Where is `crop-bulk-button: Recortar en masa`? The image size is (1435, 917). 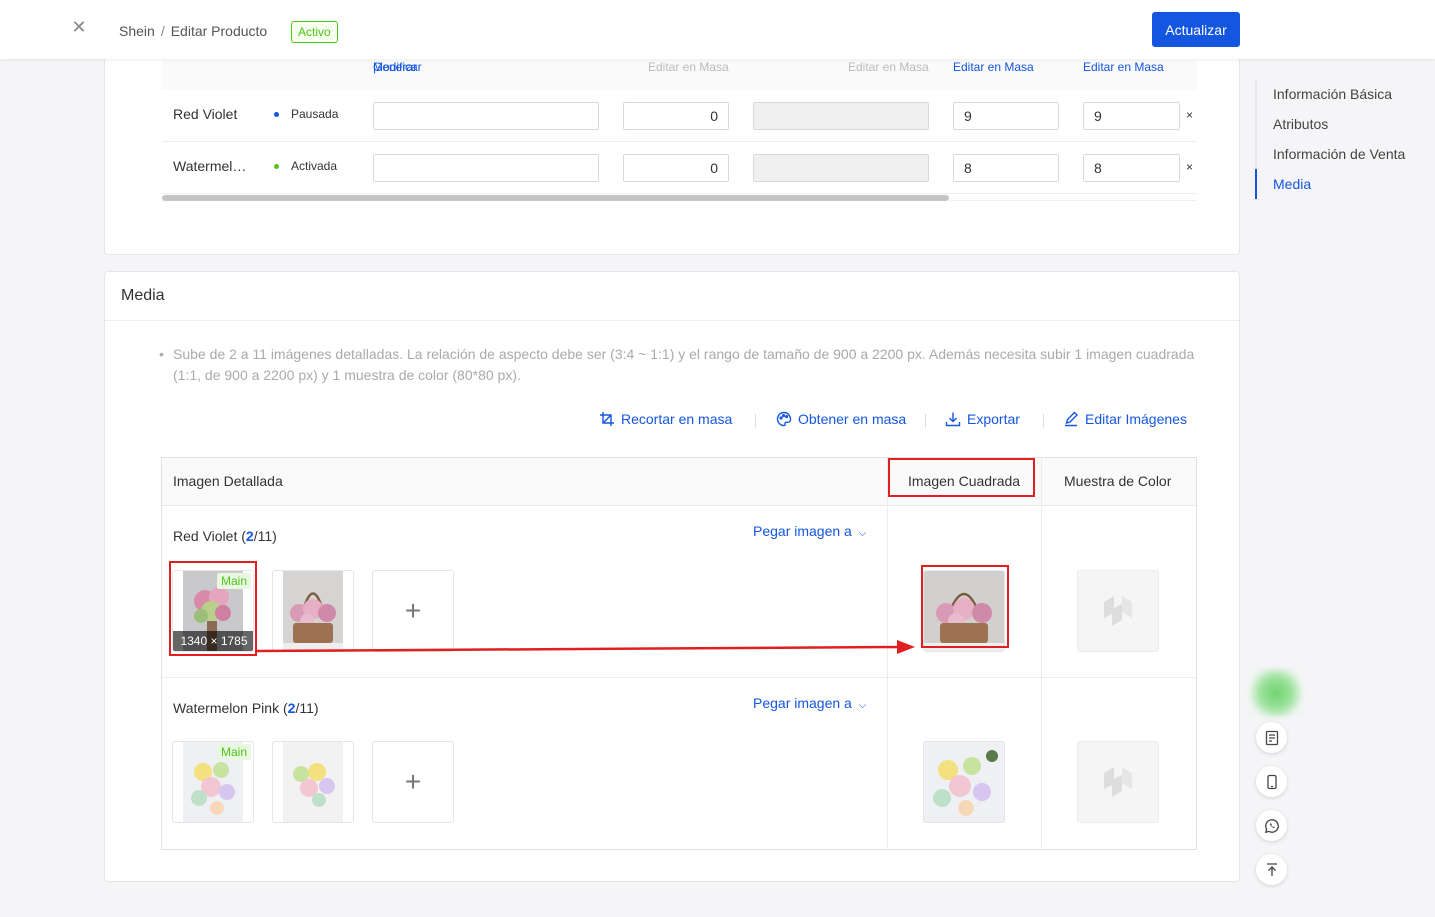 crop-bulk-button: Recortar en masa is located at coordinates (665, 419).